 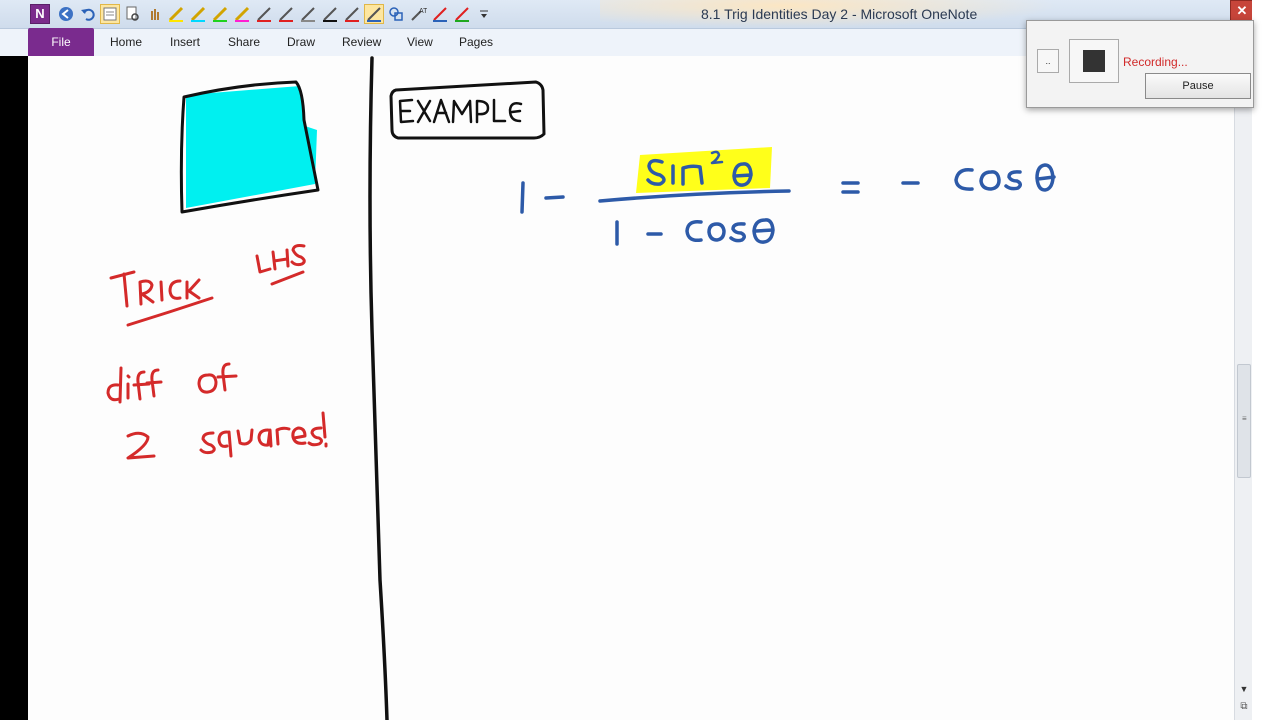 I want to click on tab-pages: Pages, so click(x=476, y=42).